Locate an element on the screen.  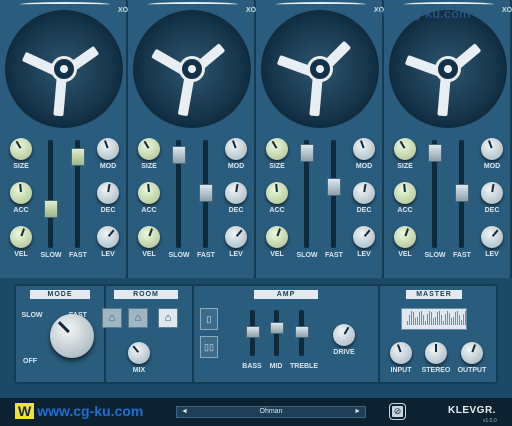
drive-label: DRIVE is located at coordinates (344, 352).